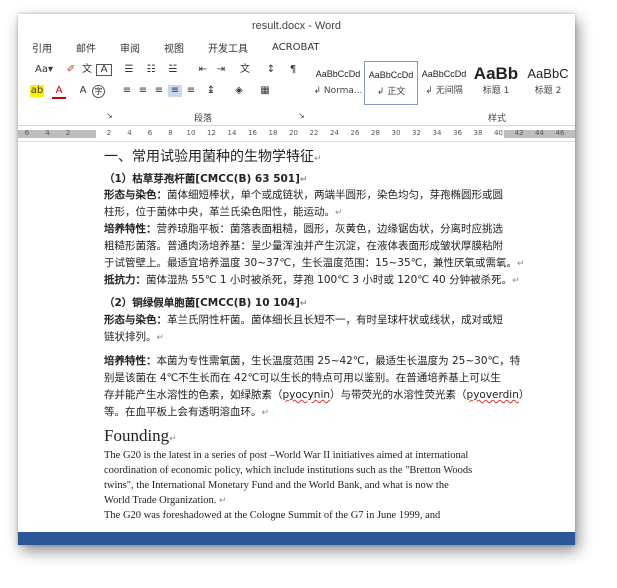  I want to click on decrease-indent-icon: ⇤, so click(203, 70).